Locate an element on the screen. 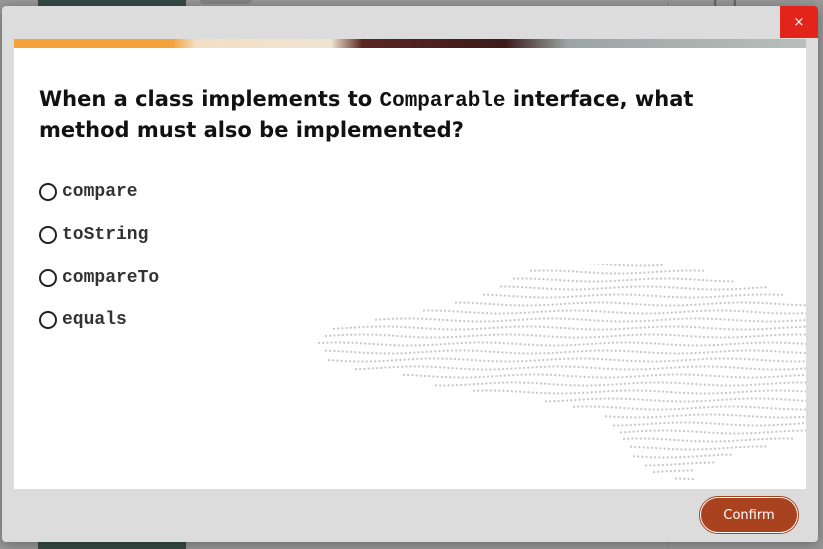 The height and width of the screenshot is (549, 823). answer-label: compareTo is located at coordinates (111, 277).